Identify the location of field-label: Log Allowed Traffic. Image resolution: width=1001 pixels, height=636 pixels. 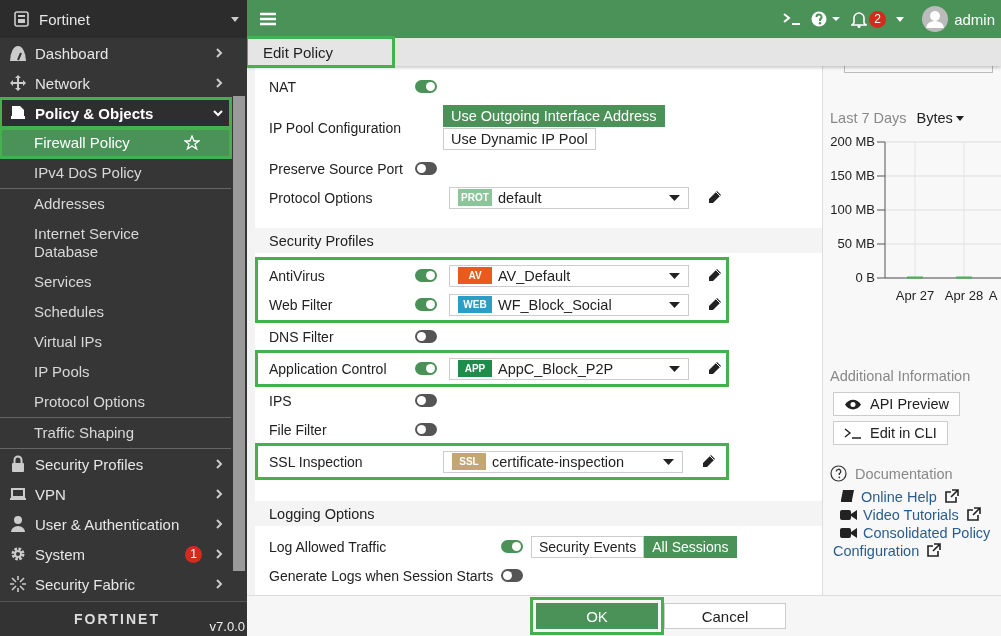
(328, 546).